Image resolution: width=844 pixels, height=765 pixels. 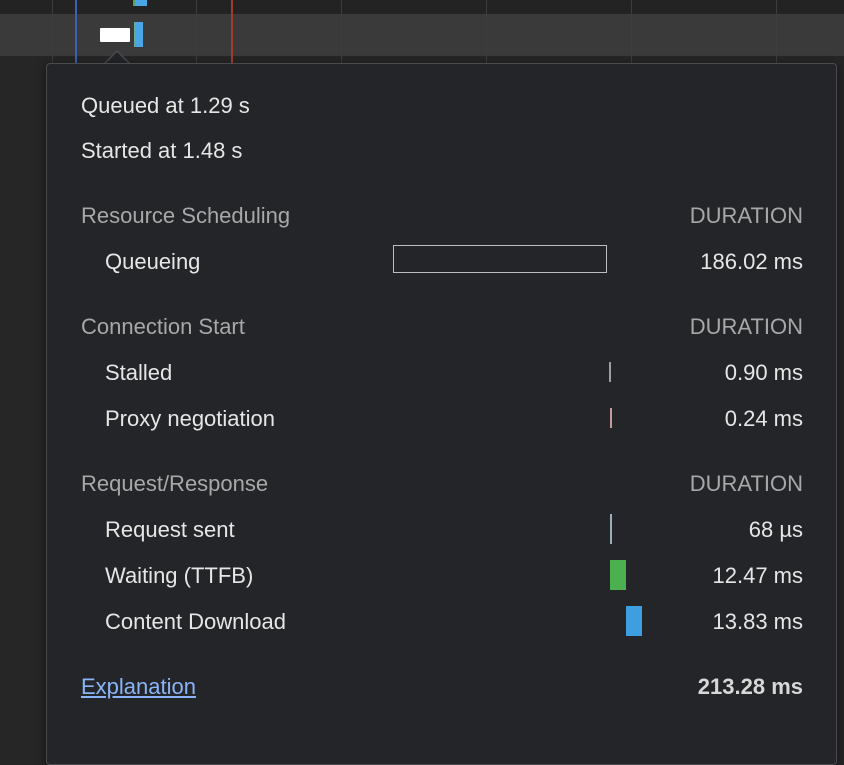 I want to click on row-label-content-download: Content Download, so click(x=196, y=621).